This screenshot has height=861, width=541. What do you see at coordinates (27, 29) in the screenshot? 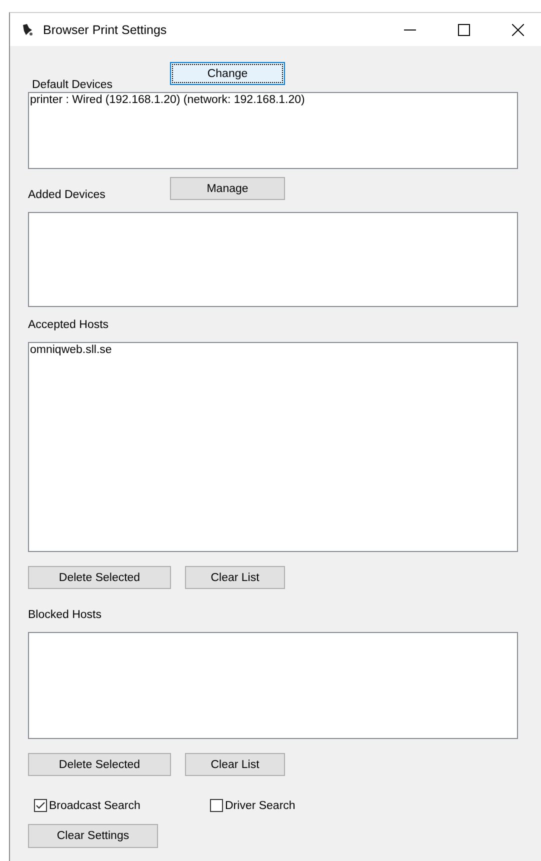
I see `app-icon` at bounding box center [27, 29].